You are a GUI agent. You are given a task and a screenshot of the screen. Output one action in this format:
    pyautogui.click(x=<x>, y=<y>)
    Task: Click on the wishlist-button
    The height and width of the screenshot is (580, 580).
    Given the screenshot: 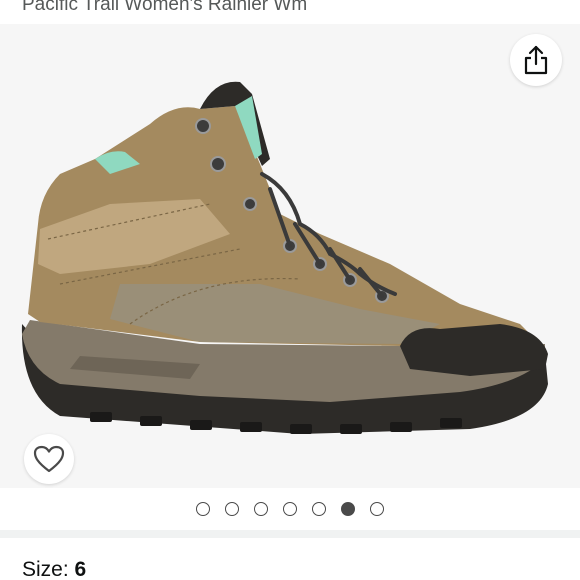 What is the action you would take?
    pyautogui.click(x=49, y=459)
    